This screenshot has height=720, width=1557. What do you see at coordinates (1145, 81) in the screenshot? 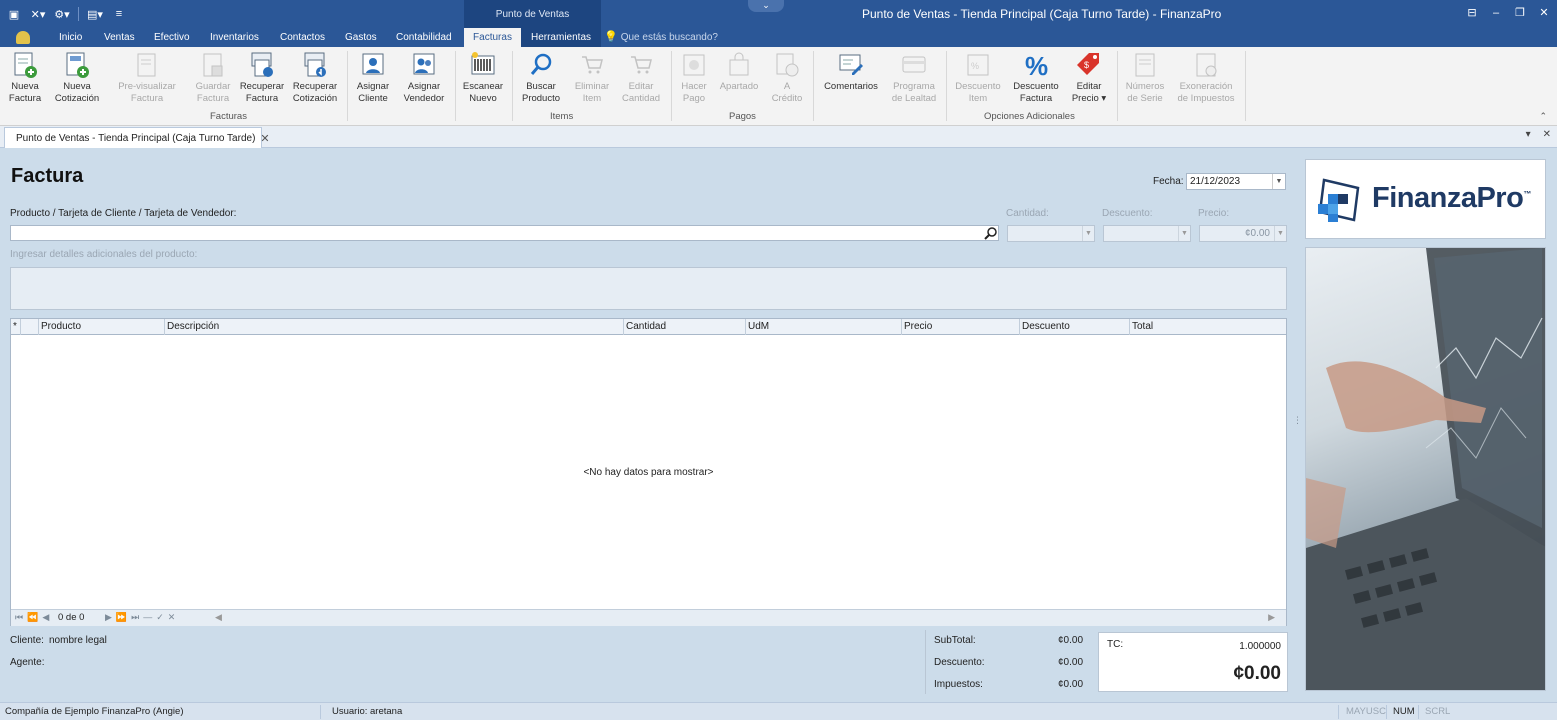
I see `numeros-serie-button: Números de Serie` at bounding box center [1145, 81].